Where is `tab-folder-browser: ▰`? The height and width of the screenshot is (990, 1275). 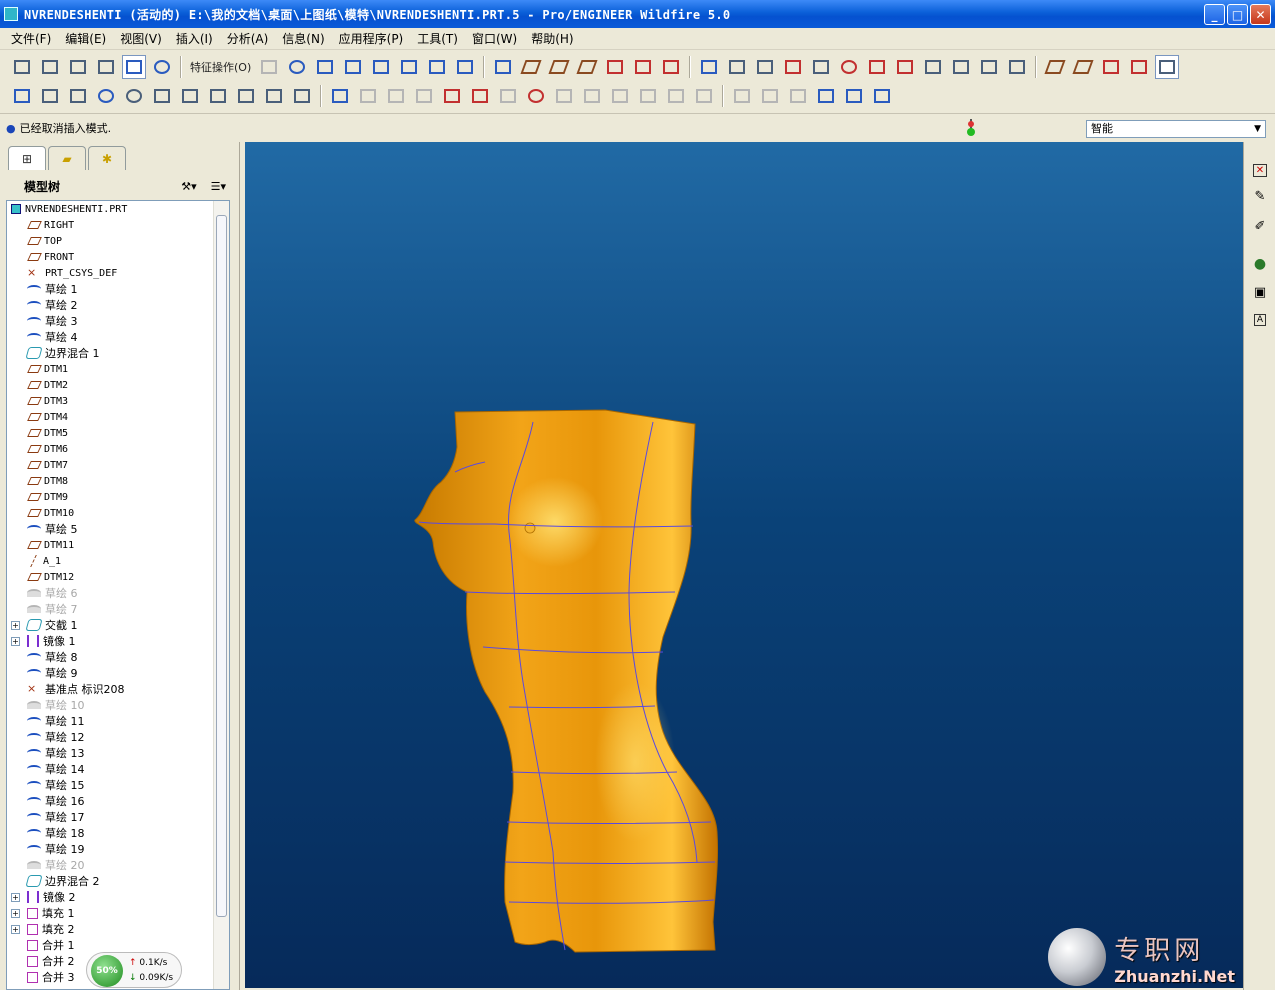 tab-folder-browser: ▰ is located at coordinates (67, 158).